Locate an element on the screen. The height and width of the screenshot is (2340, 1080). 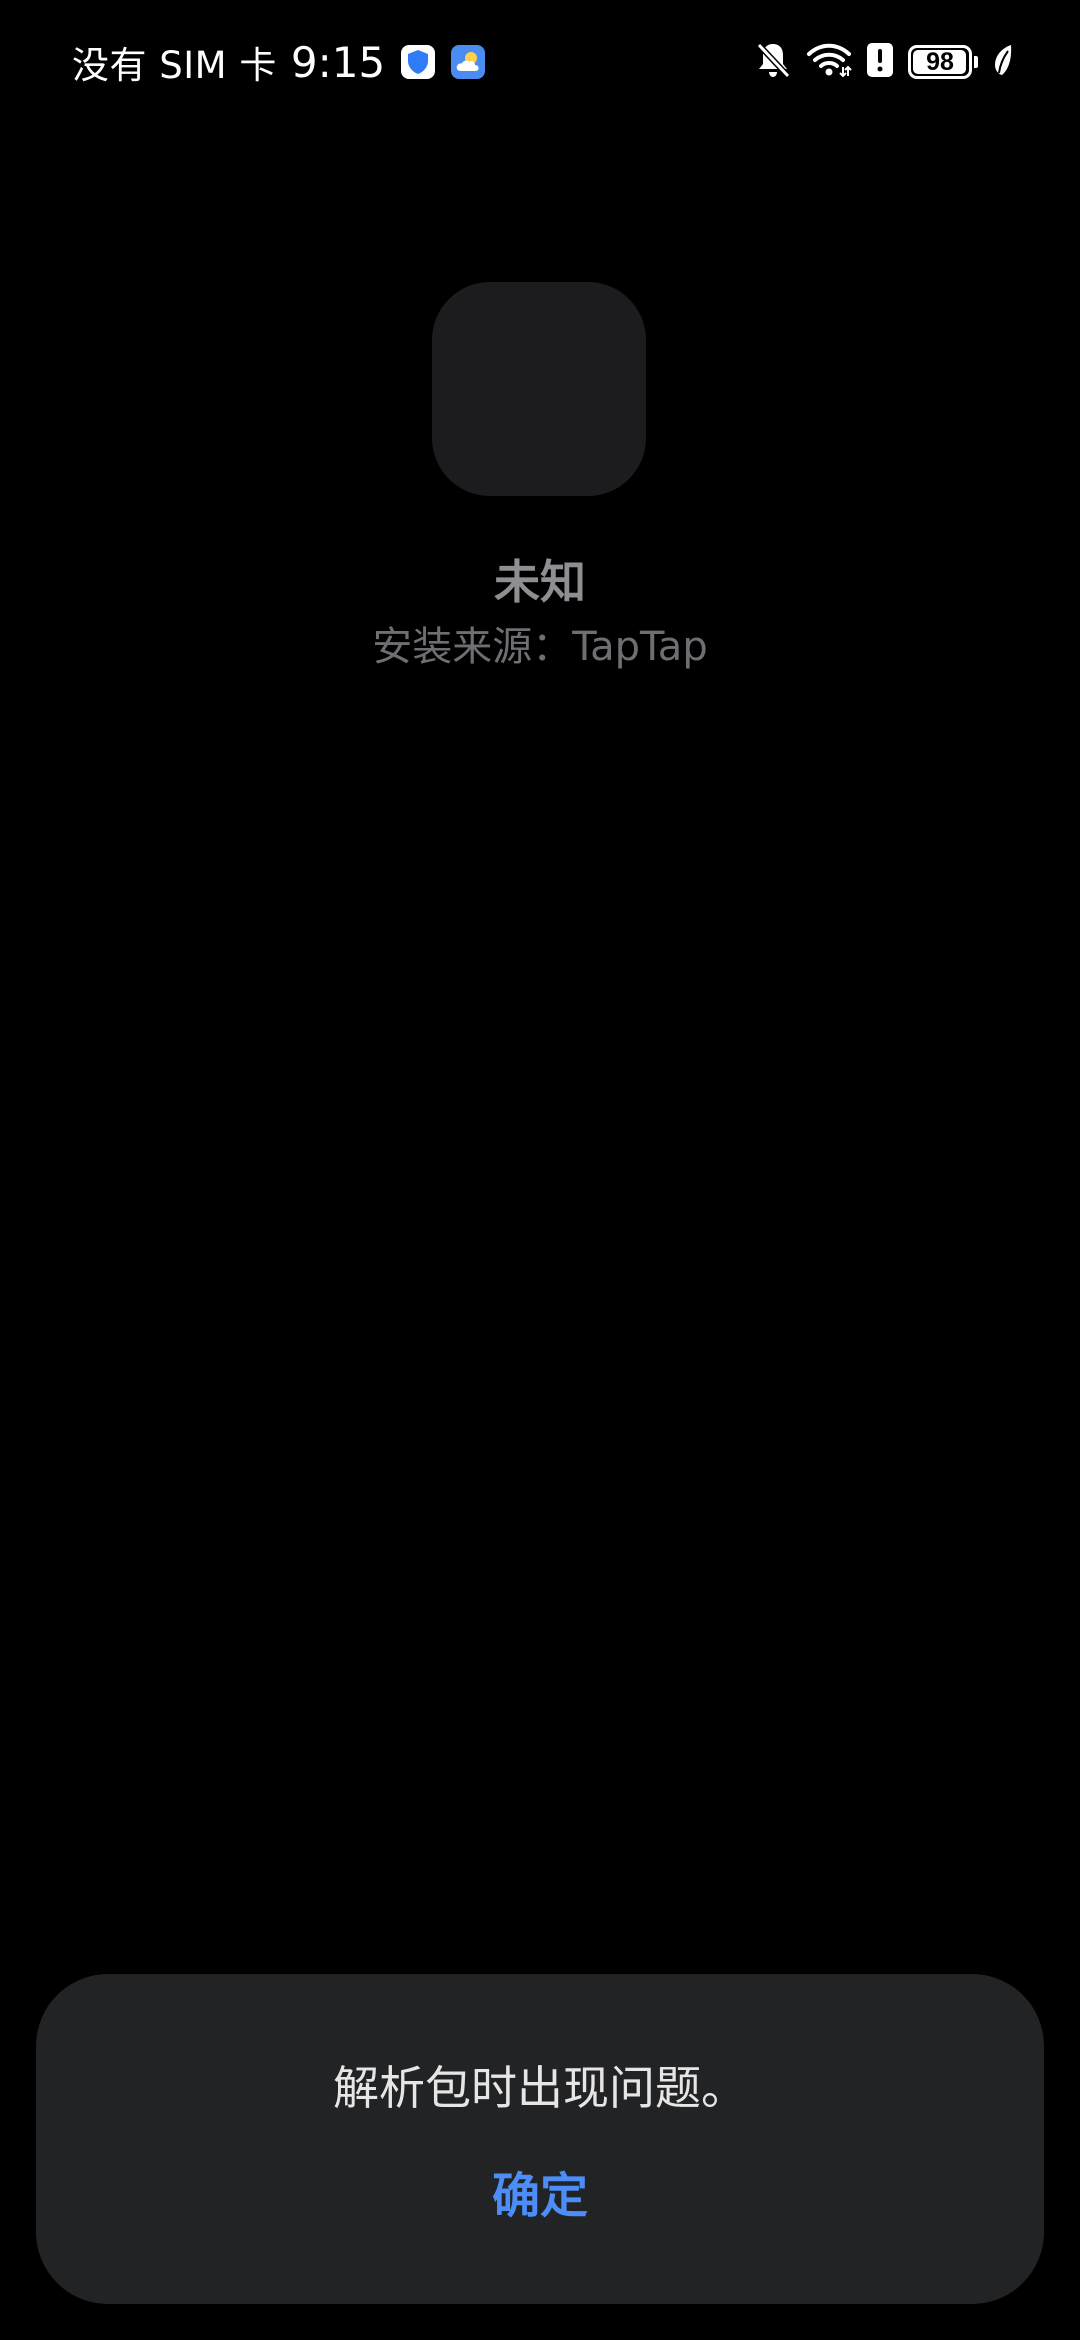
battery-tip is located at coordinates (976, 62).